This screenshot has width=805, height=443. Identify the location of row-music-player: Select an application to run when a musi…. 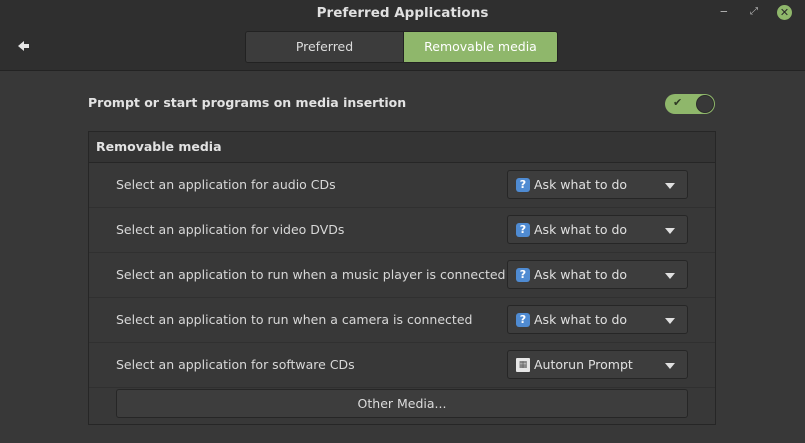
(402, 275).